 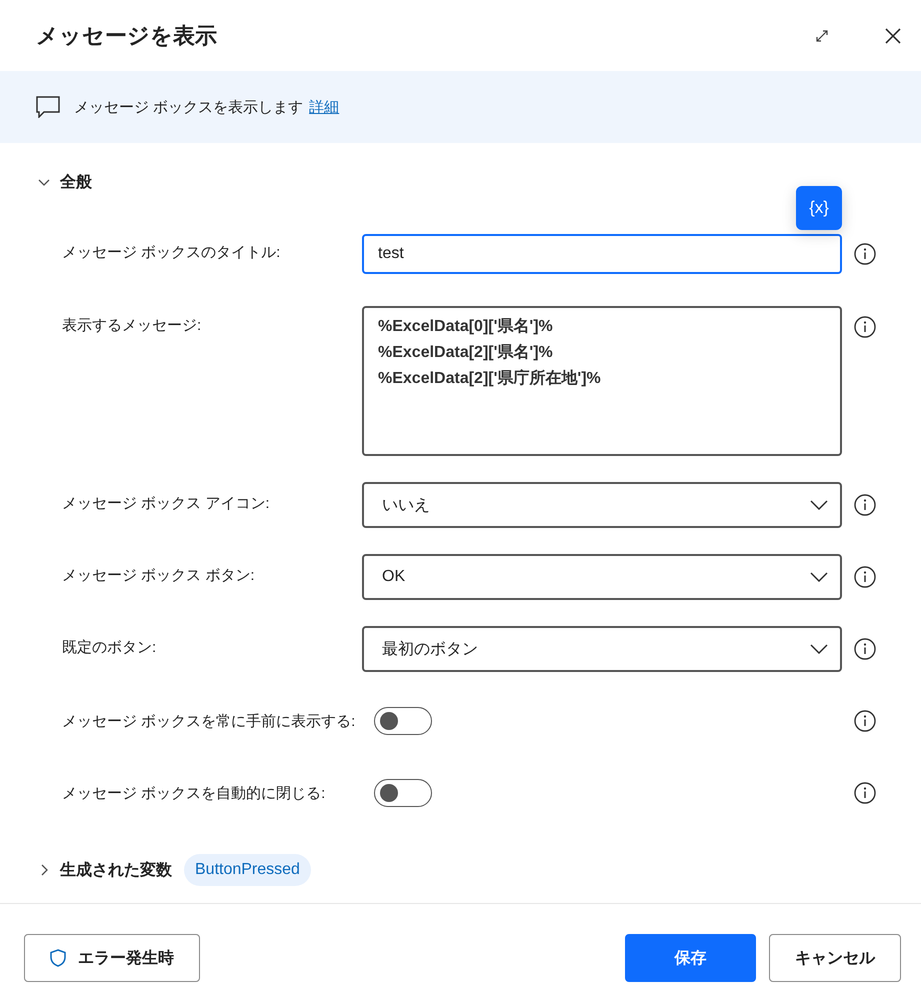 What do you see at coordinates (690, 958) in the screenshot?
I see `save-button: 保存` at bounding box center [690, 958].